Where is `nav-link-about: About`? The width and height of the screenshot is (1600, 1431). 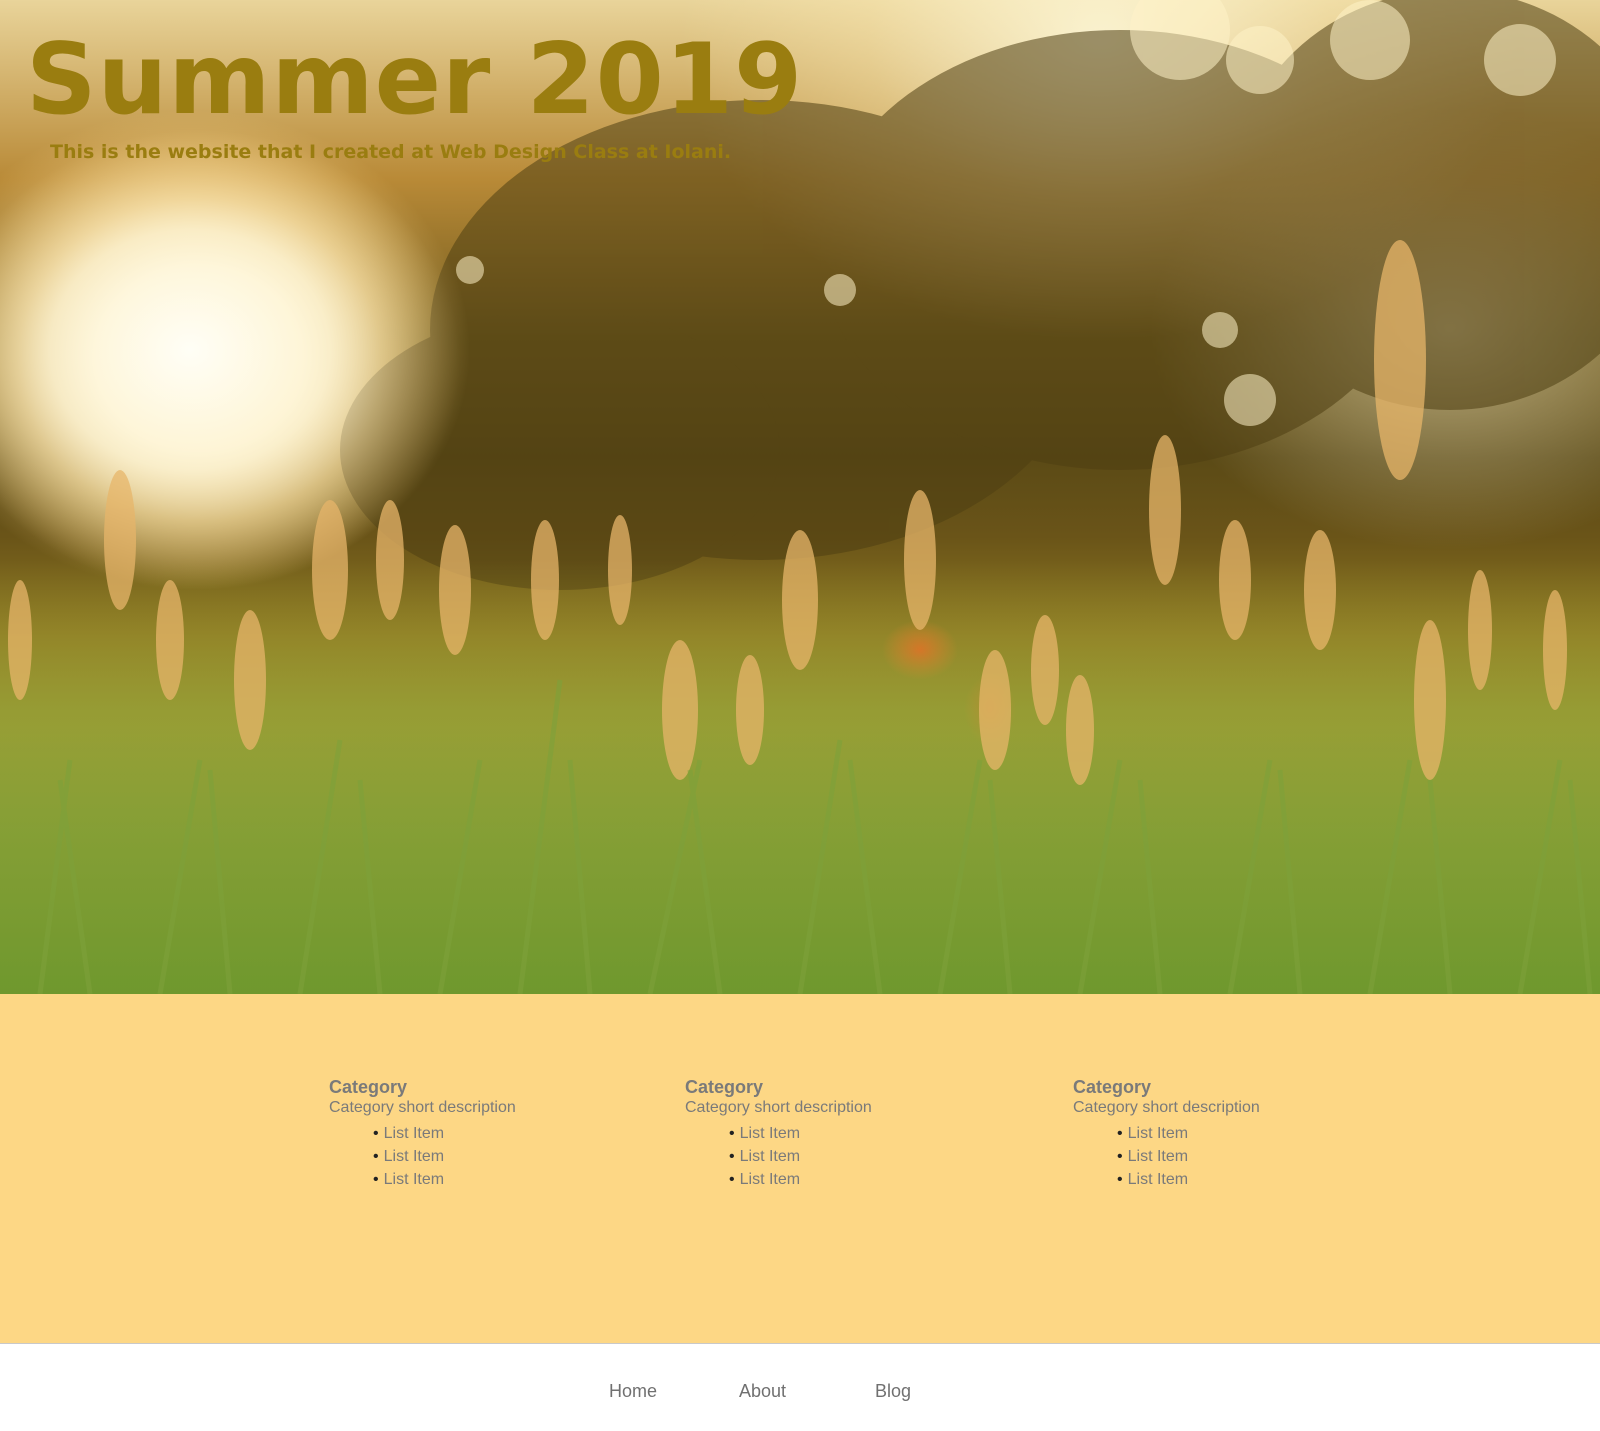 nav-link-about: About is located at coordinates (762, 1391).